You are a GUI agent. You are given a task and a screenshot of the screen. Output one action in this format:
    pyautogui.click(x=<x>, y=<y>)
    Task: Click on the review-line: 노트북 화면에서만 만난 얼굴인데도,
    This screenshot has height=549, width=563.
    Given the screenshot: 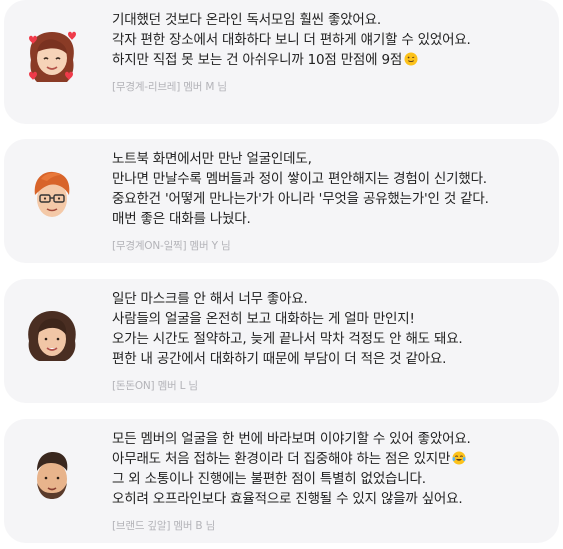 What is the action you would take?
    pyautogui.click(x=212, y=159)
    